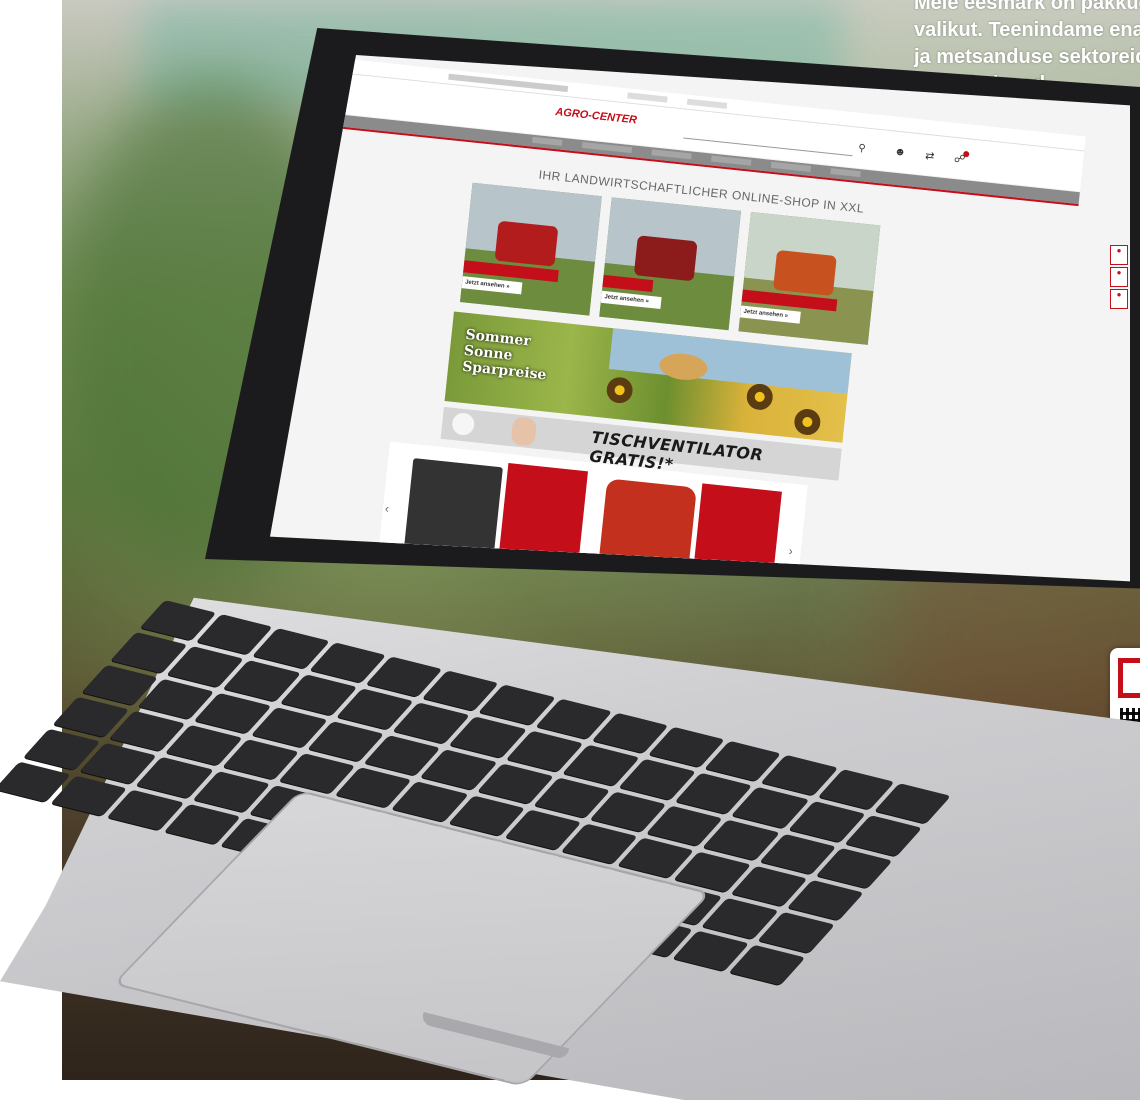  Describe the element at coordinates (463, 424) in the screenshot. I see `fan-photo` at that location.